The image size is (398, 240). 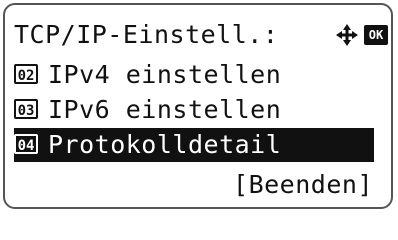 What do you see at coordinates (165, 74) in the screenshot?
I see `menu-item-label: IPv4 einstellen` at bounding box center [165, 74].